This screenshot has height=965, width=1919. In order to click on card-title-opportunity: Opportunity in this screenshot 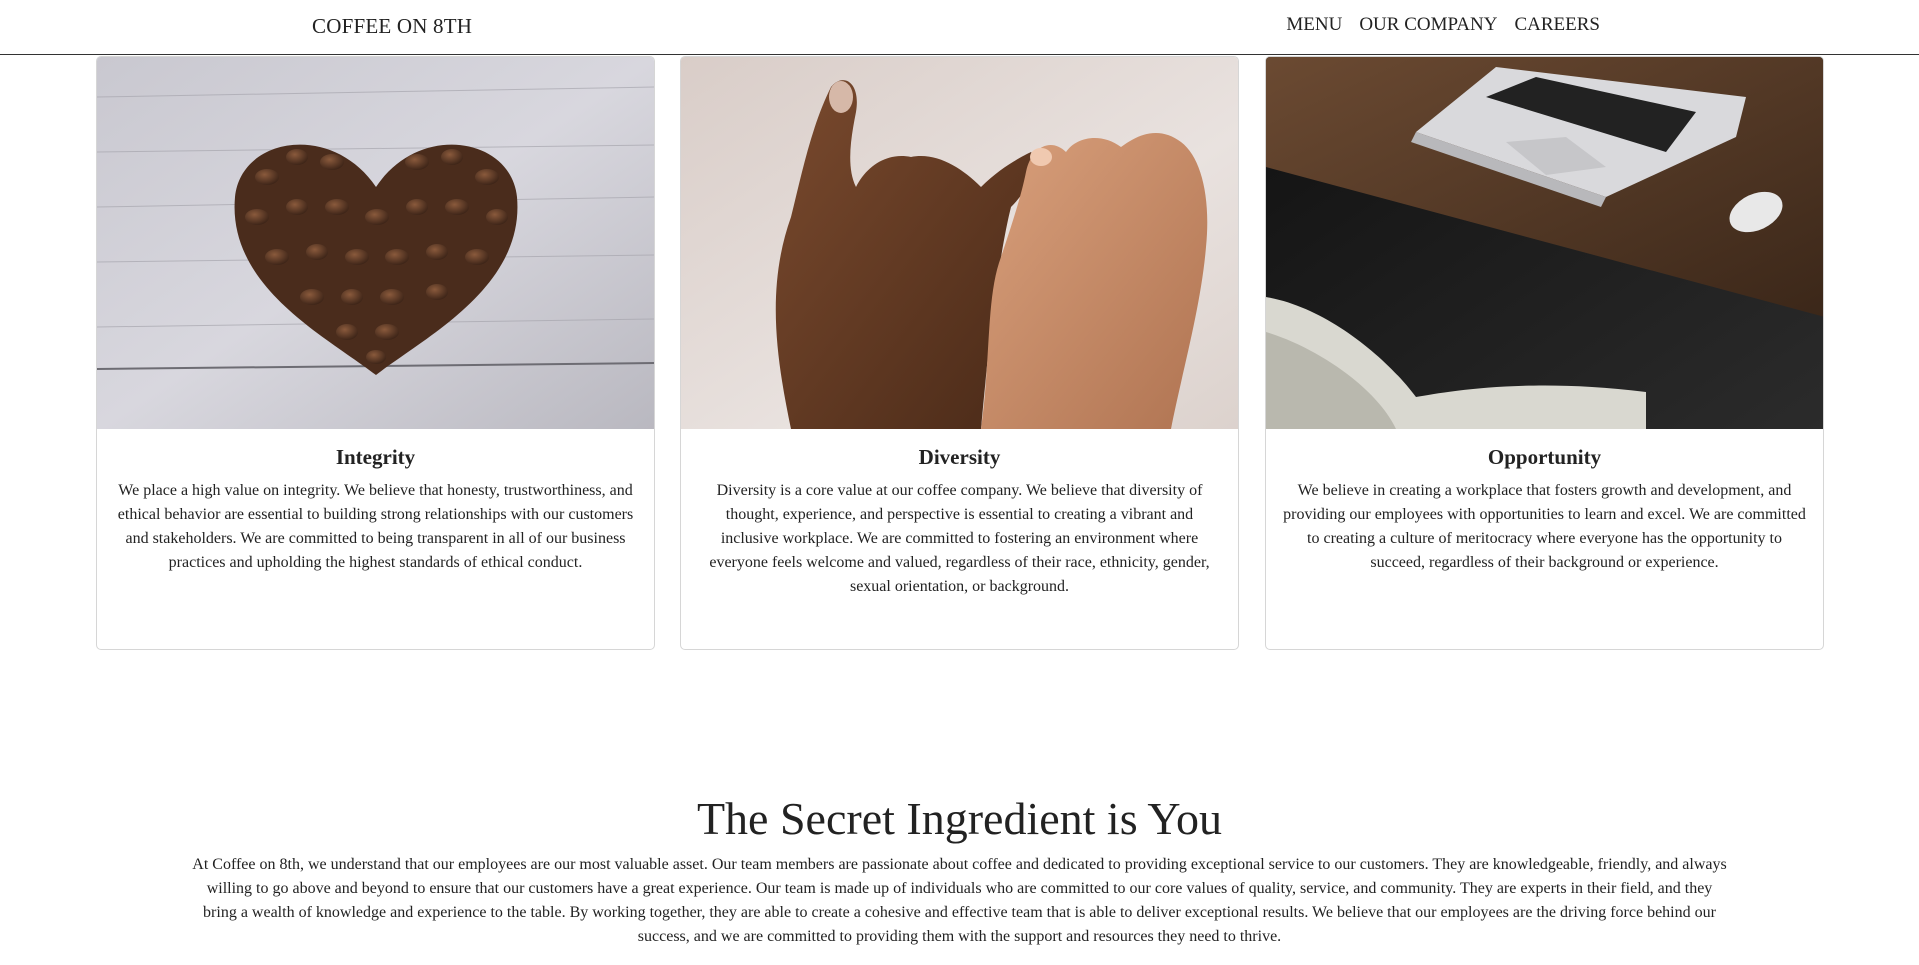, I will do `click(1544, 457)`.